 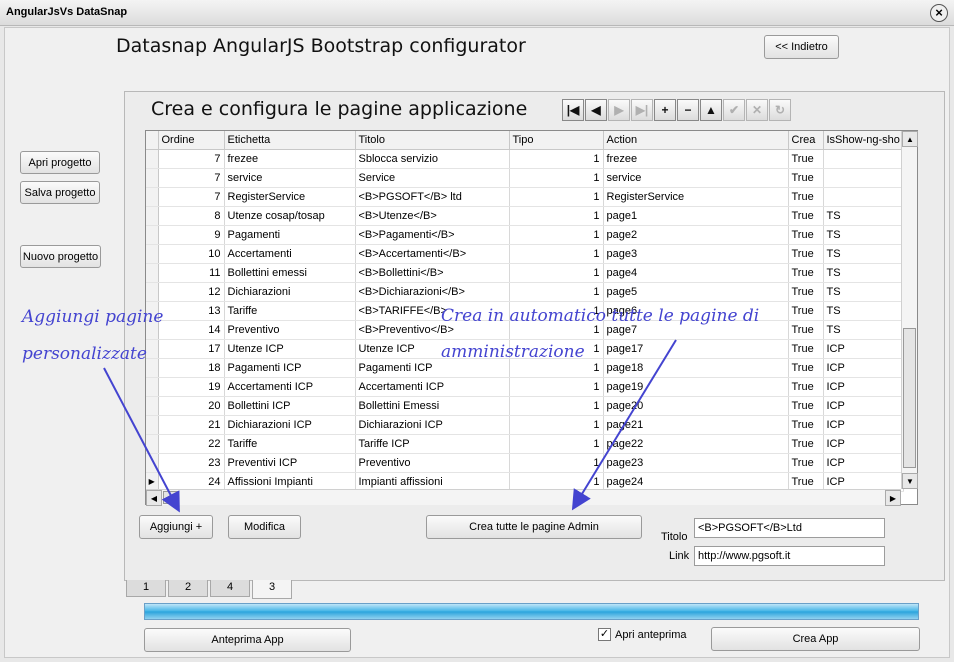 What do you see at coordinates (290, 330) in the screenshot?
I see `table-cell: Preventivo` at bounding box center [290, 330].